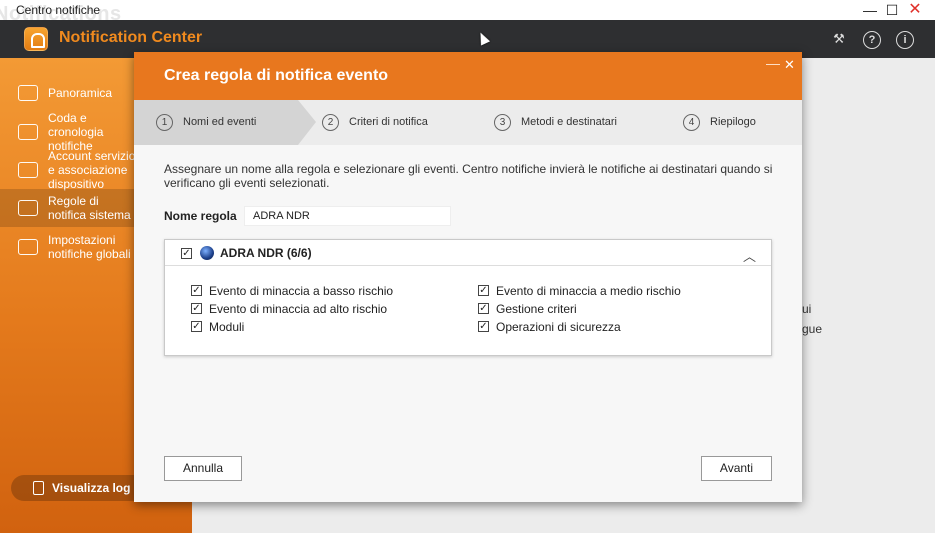  What do you see at coordinates (588, 291) in the screenshot?
I see `event-label: Evento di minaccia a medio rischio` at bounding box center [588, 291].